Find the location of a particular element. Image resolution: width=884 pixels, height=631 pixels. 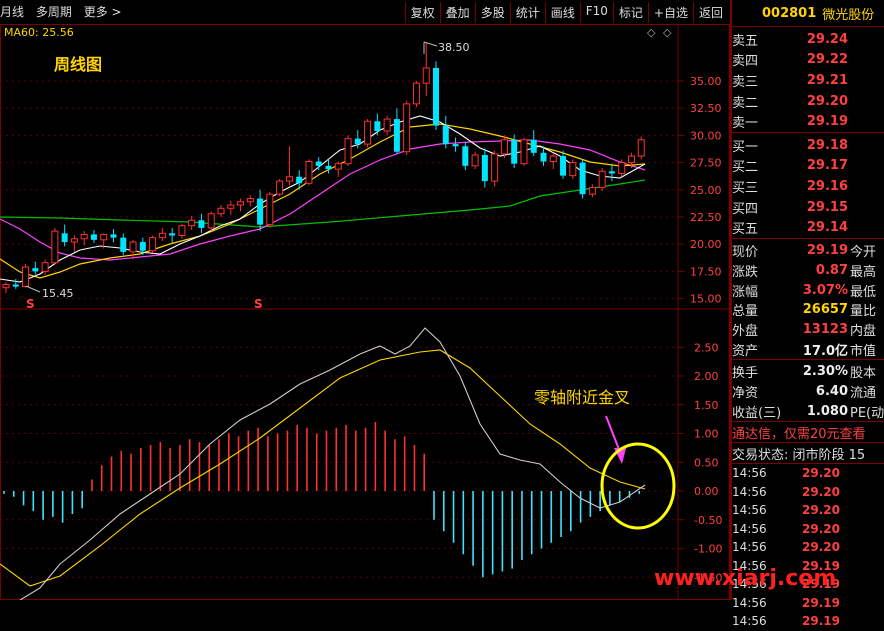

stat-value: 3.07% is located at coordinates (825, 290).